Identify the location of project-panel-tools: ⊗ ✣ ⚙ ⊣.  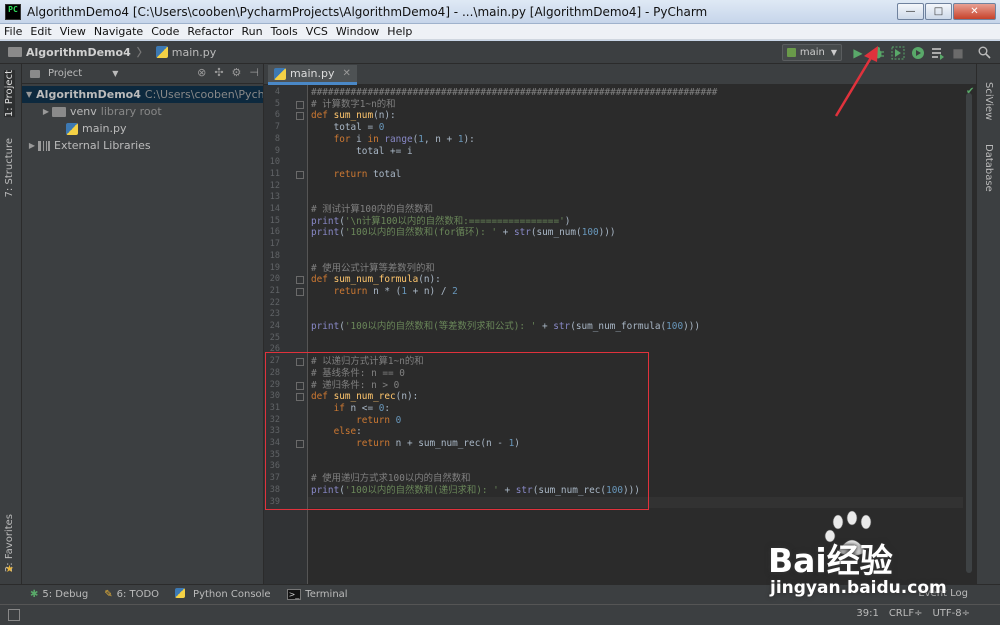
(228, 72).